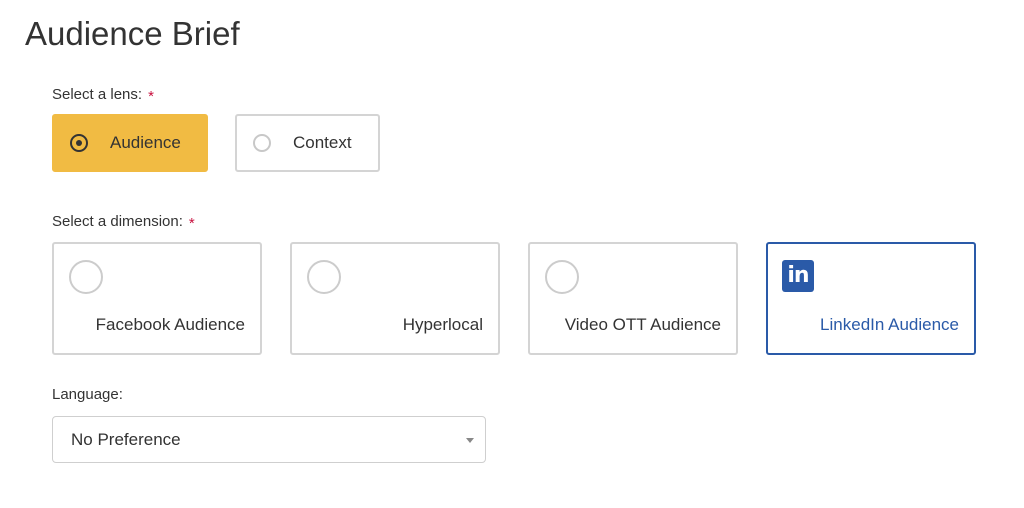 This screenshot has height=508, width=1024. Describe the element at coordinates (470, 440) in the screenshot. I see `caret-down-icon` at that location.